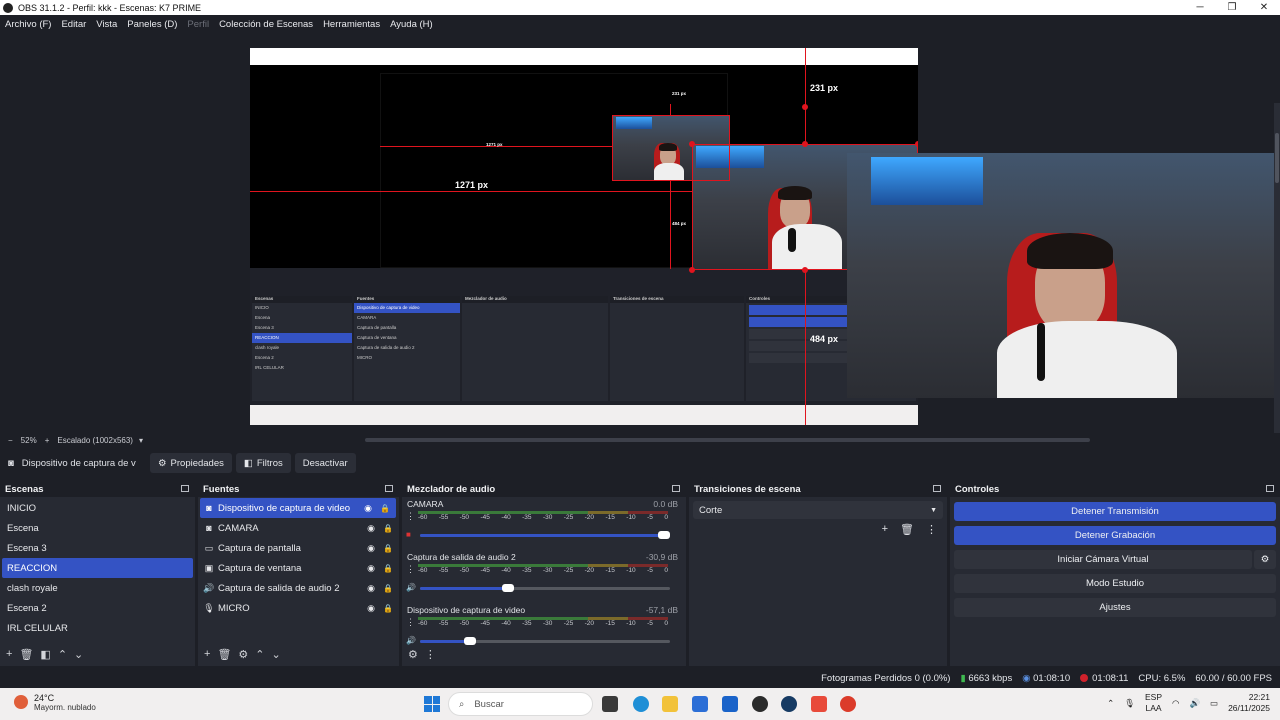 Image resolution: width=1280 pixels, height=720 pixels. Describe the element at coordinates (805, 144) in the screenshot. I see `resize-handle-top-mid` at that location.